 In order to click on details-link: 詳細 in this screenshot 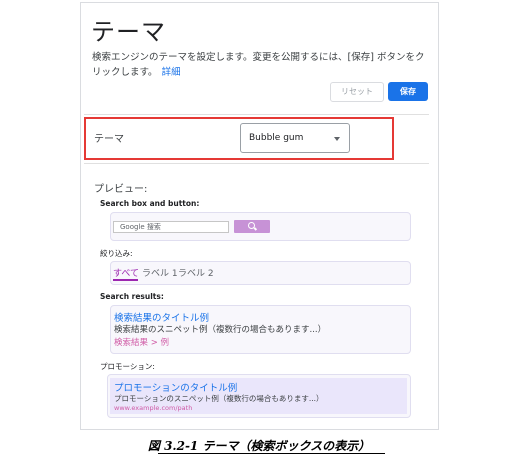, I will do `click(171, 72)`.